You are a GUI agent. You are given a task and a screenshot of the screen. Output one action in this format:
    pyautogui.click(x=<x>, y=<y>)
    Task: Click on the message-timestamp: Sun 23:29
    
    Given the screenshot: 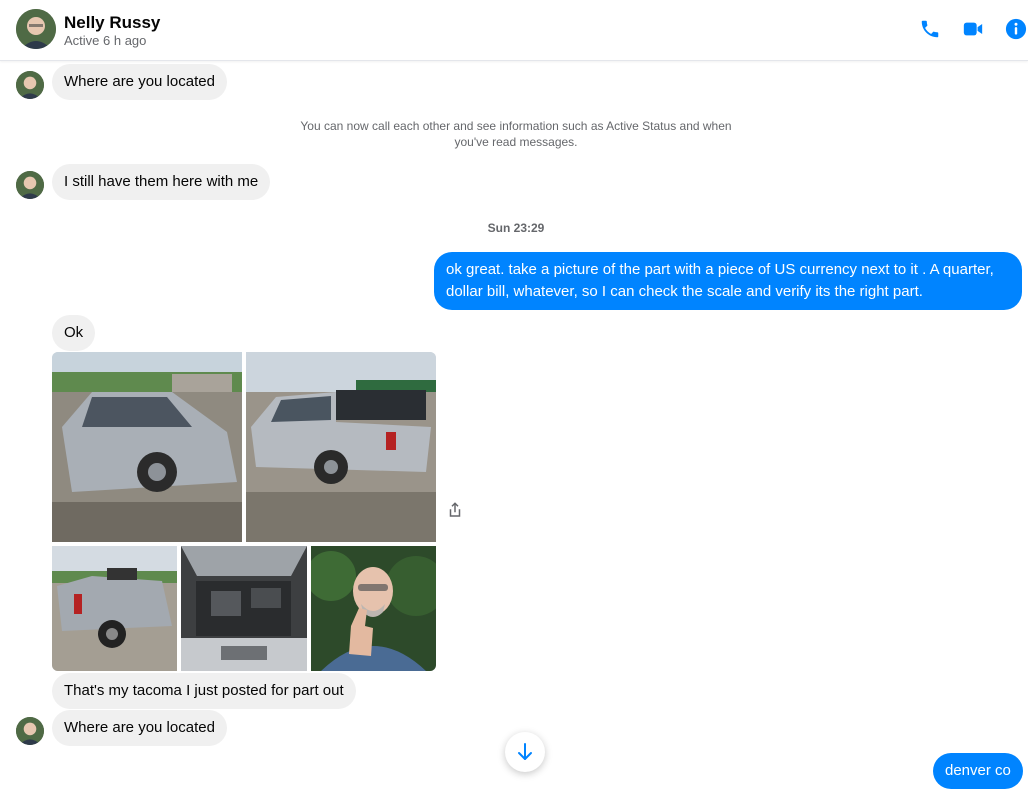 What is the action you would take?
    pyautogui.click(x=516, y=228)
    